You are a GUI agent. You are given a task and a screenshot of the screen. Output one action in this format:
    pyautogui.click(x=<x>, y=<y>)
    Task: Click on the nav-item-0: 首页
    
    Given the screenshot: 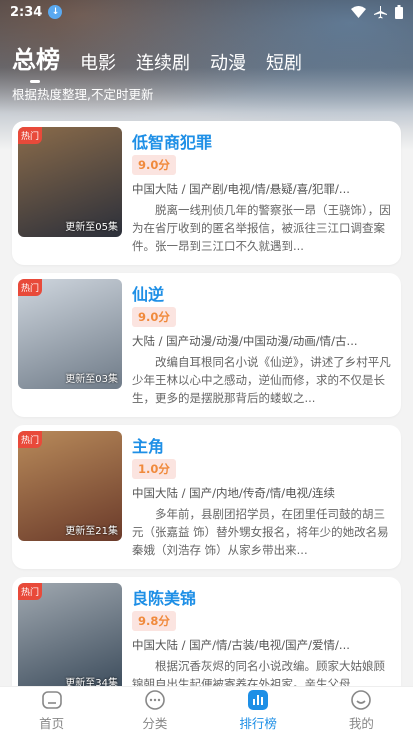 What is the action you would take?
    pyautogui.click(x=51, y=710)
    